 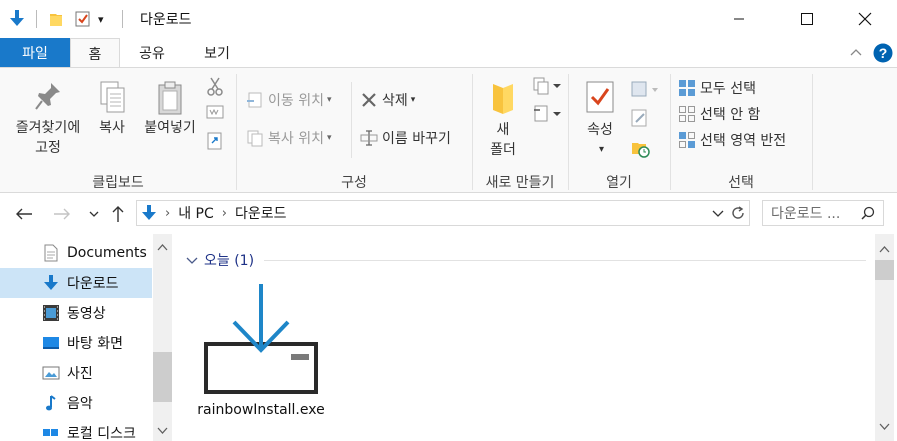 I want to click on paste-button: 붙여넣기, so click(x=170, y=109).